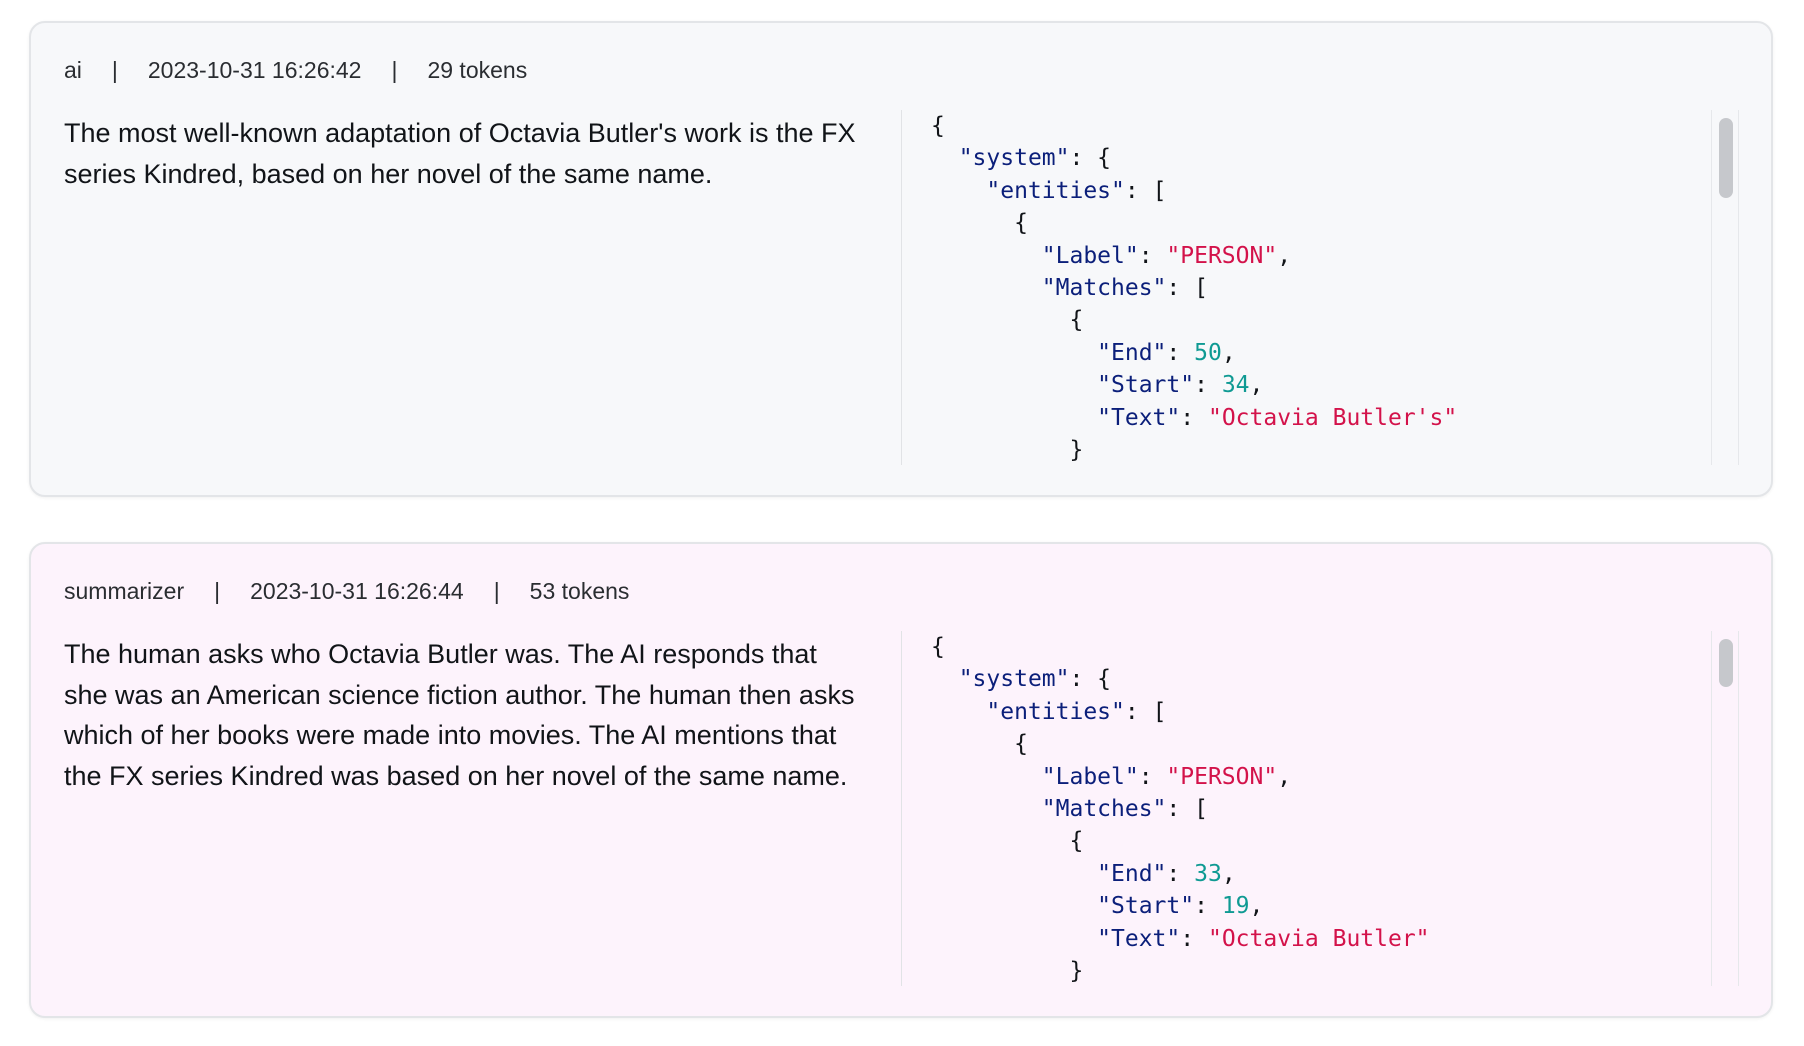  Describe the element at coordinates (1318, 938) in the screenshot. I see `json-string-value: "Octavia Butler"` at that location.